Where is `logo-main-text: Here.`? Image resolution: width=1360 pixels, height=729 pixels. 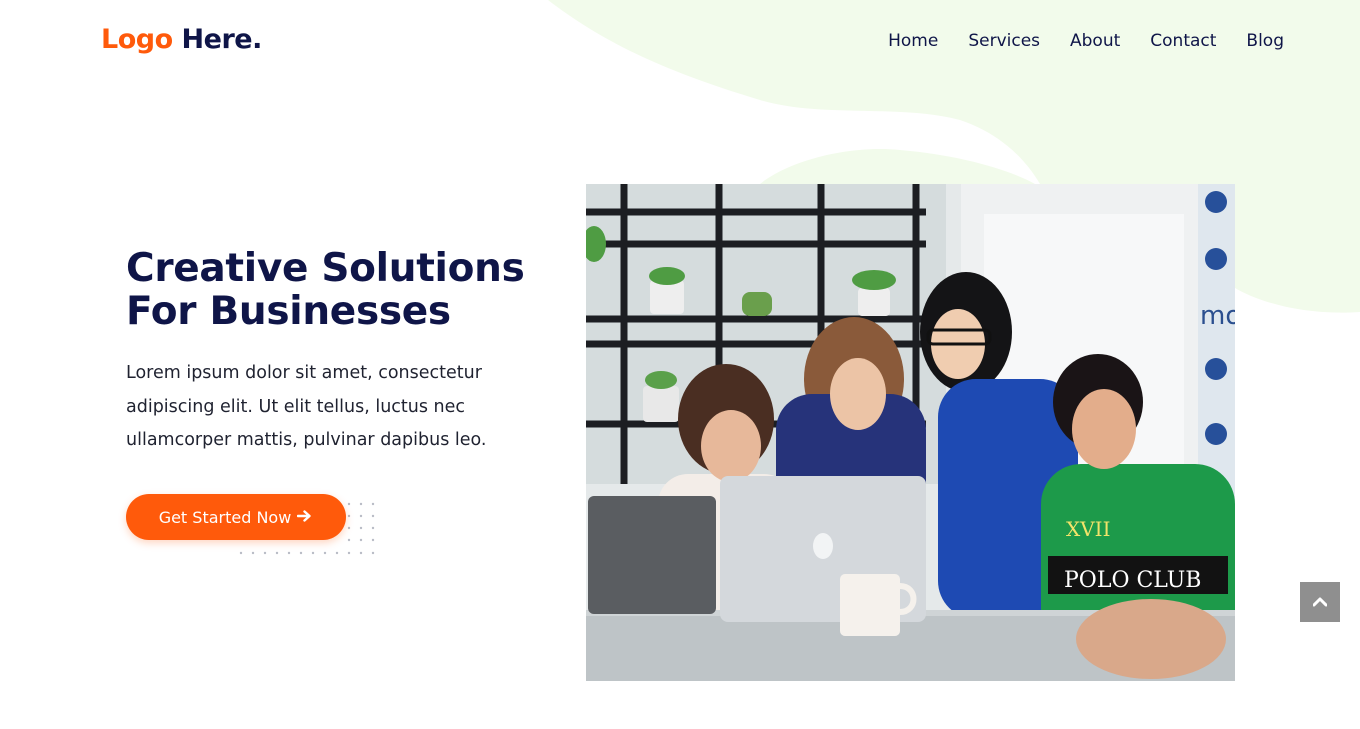
logo-main-text: Here. is located at coordinates (217, 39).